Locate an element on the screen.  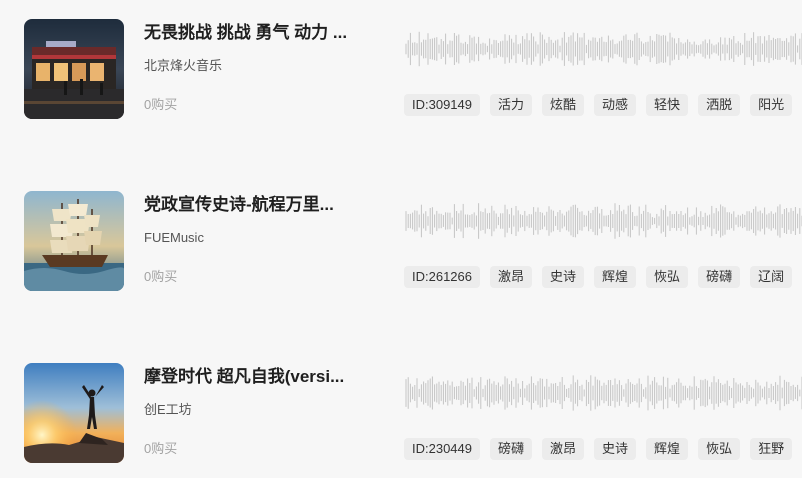
cover-image-sunset is located at coordinates (74, 413).